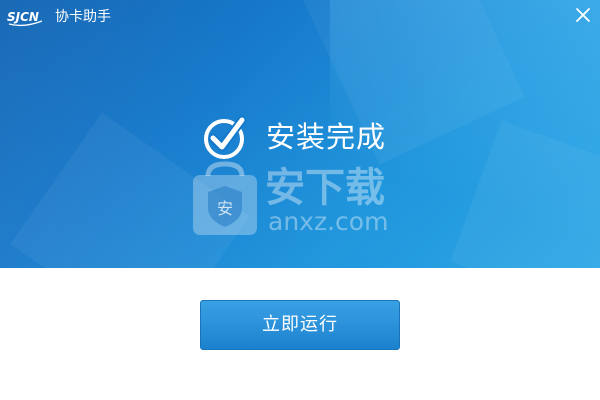  What do you see at coordinates (83, 17) in the screenshot?
I see `app-title: 协卡助手` at bounding box center [83, 17].